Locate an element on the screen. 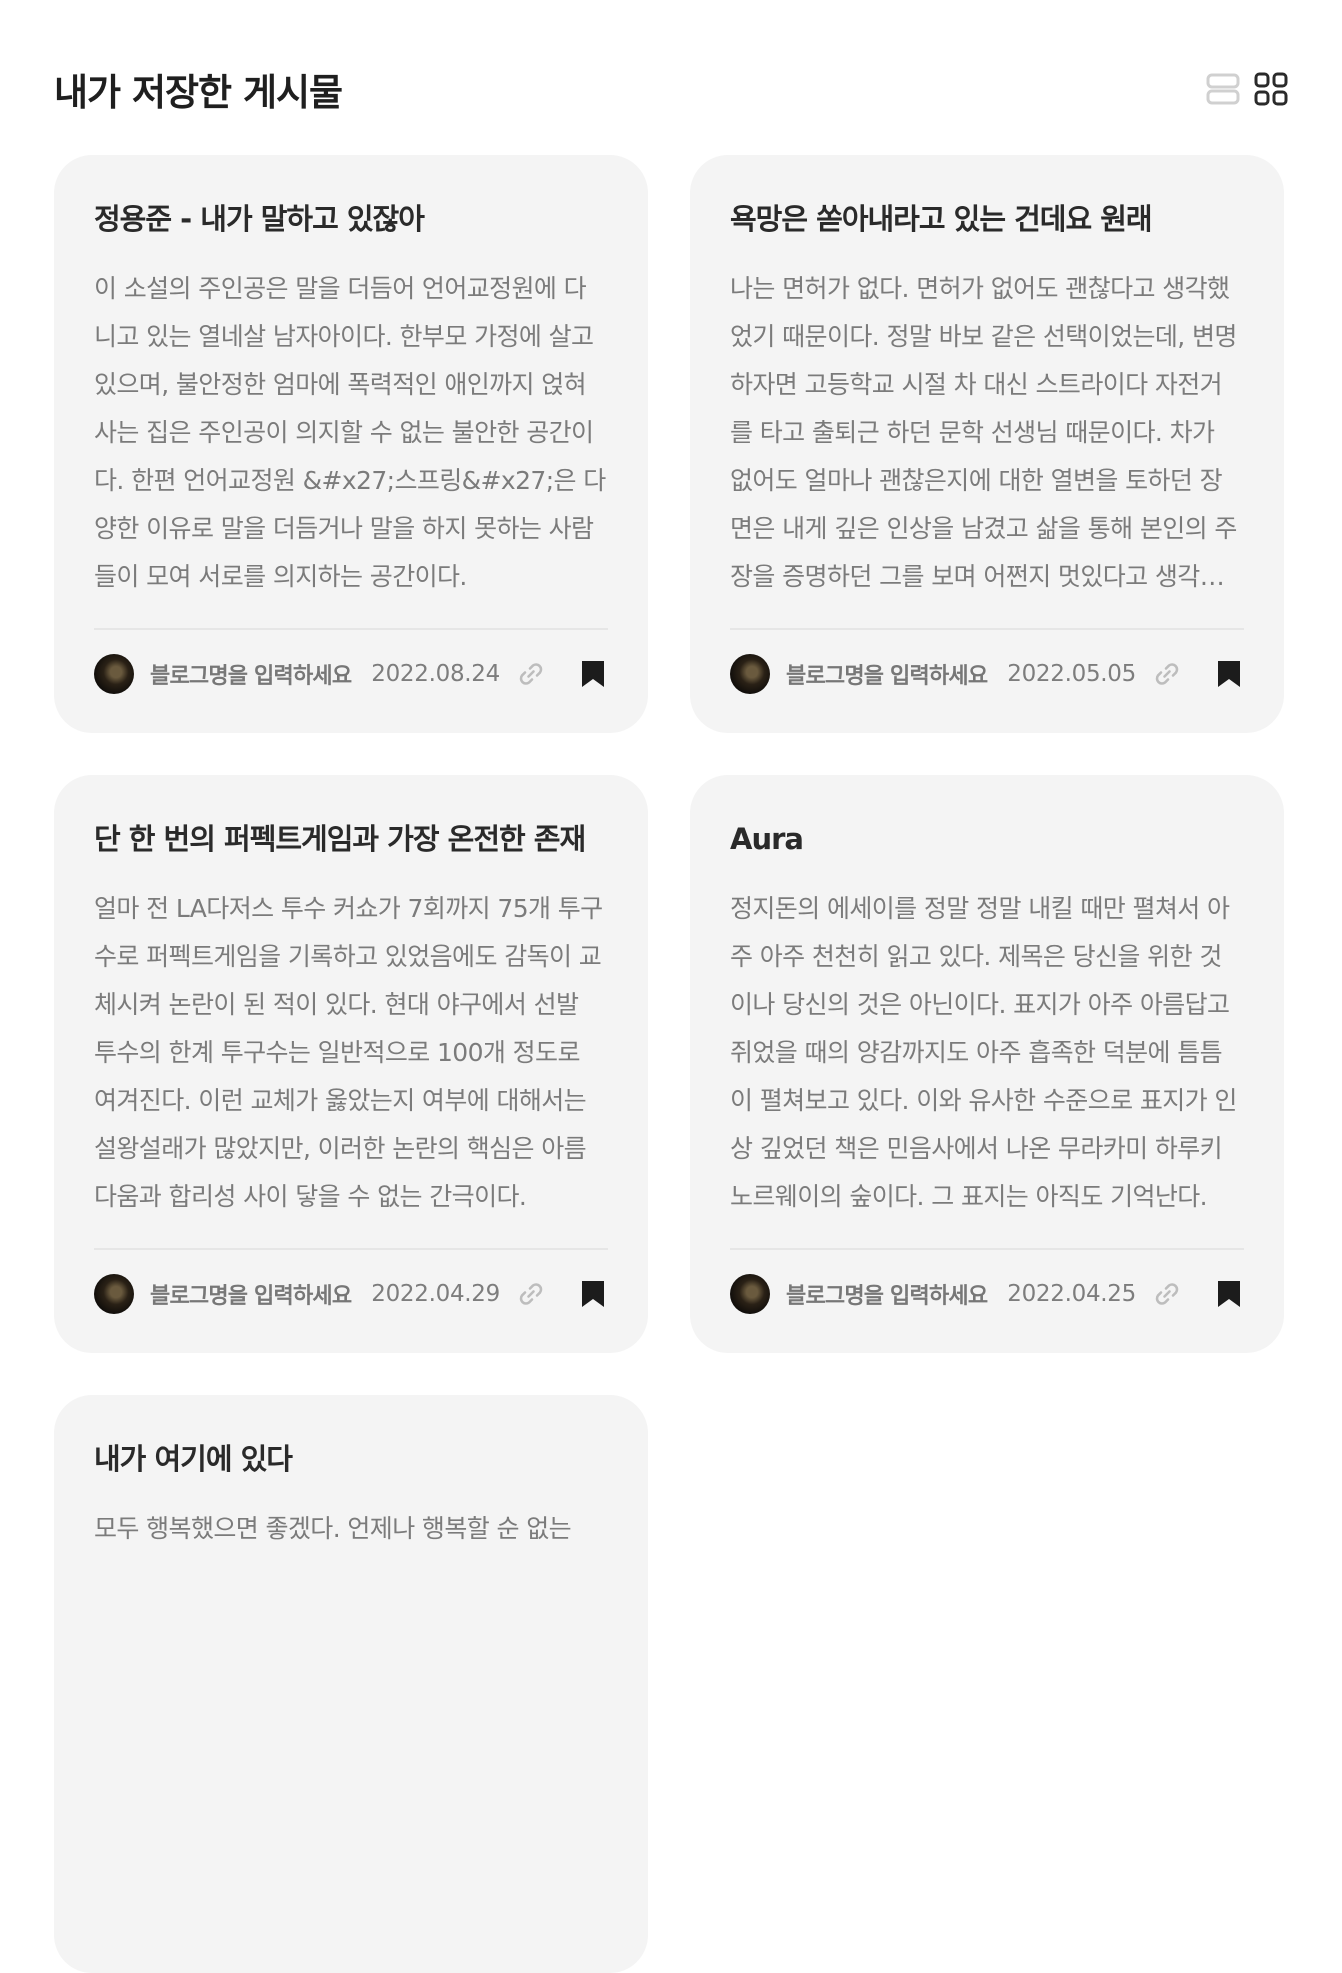  post-card: 내가 여기에 있다 모두 행복했으면 좋겠다. 언제나 행복할 순 없는 is located at coordinates (351, 1684).